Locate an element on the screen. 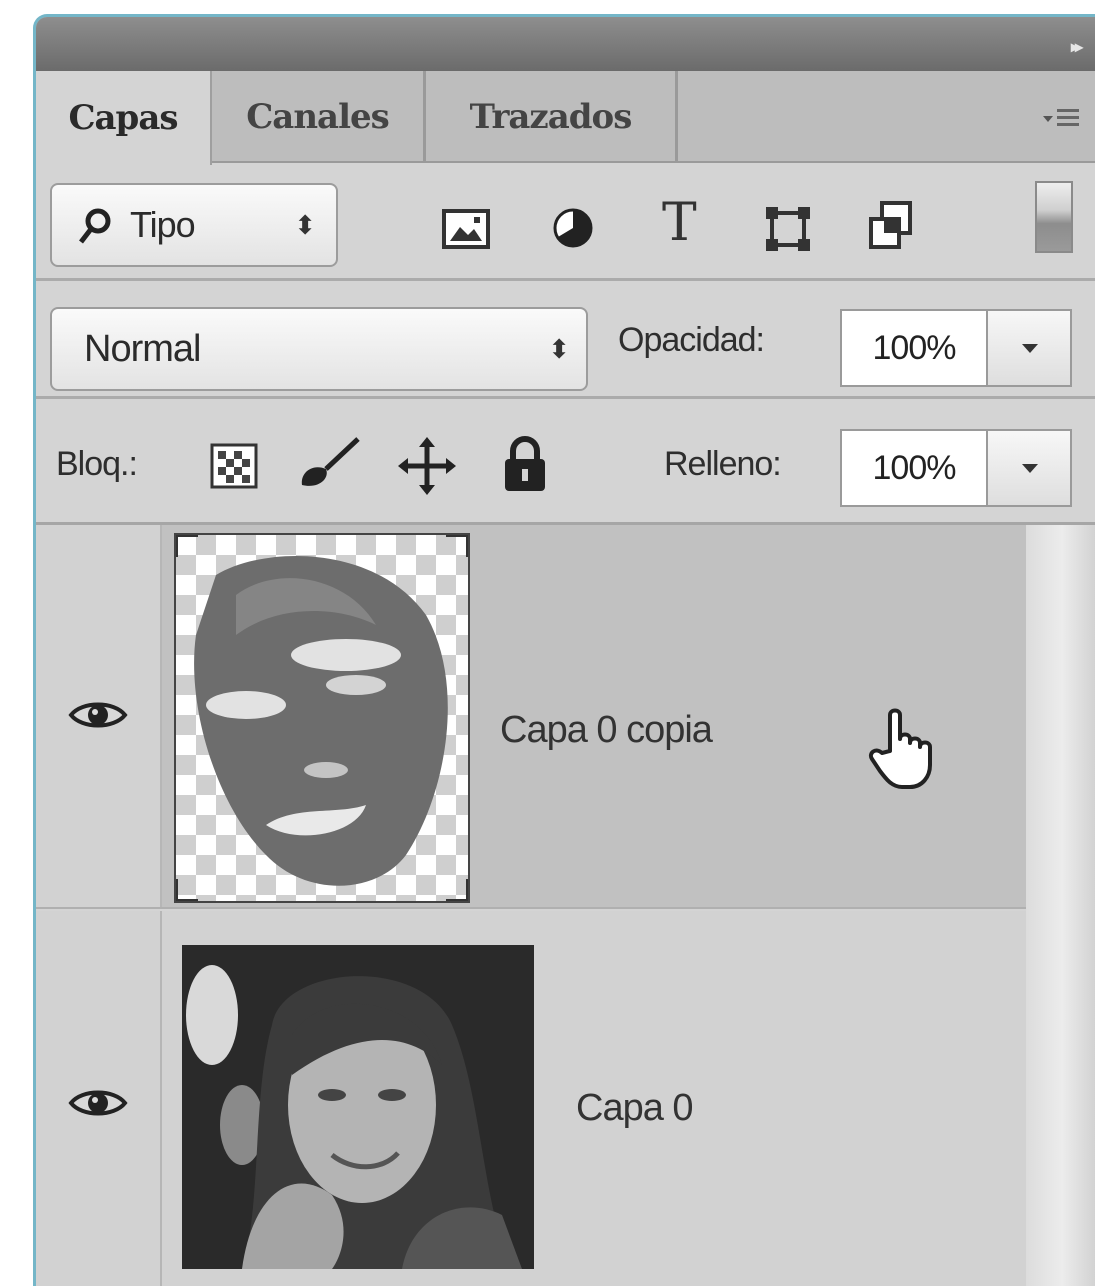  lock-label: Bloq.: is located at coordinates (97, 464).